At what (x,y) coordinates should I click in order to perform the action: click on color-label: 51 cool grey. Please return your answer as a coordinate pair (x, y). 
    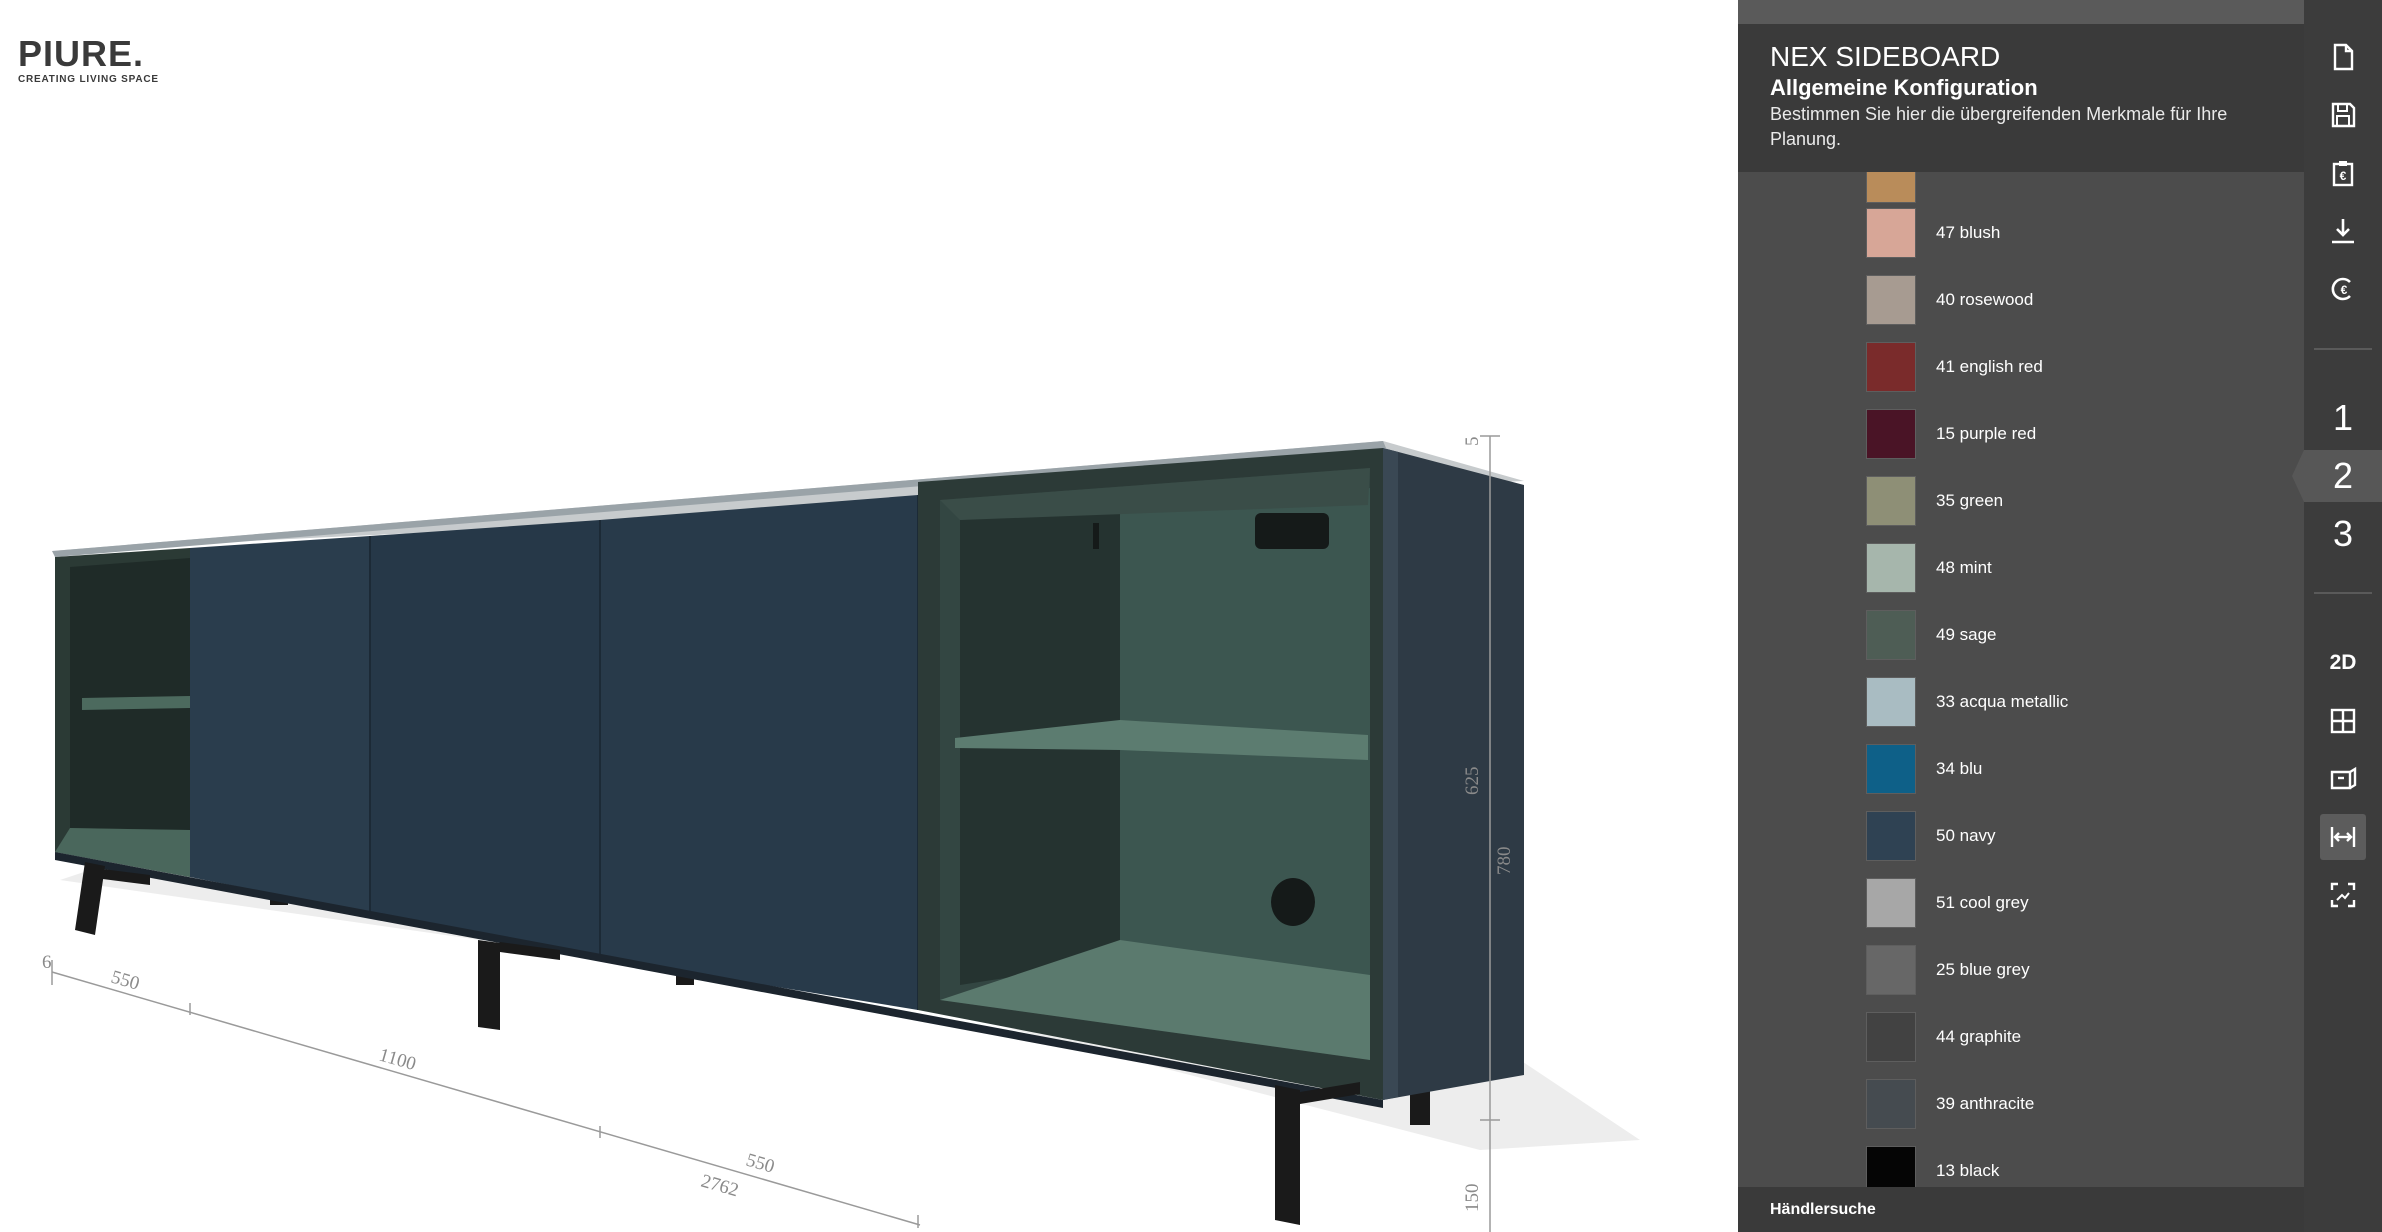
    Looking at the image, I should click on (1982, 902).